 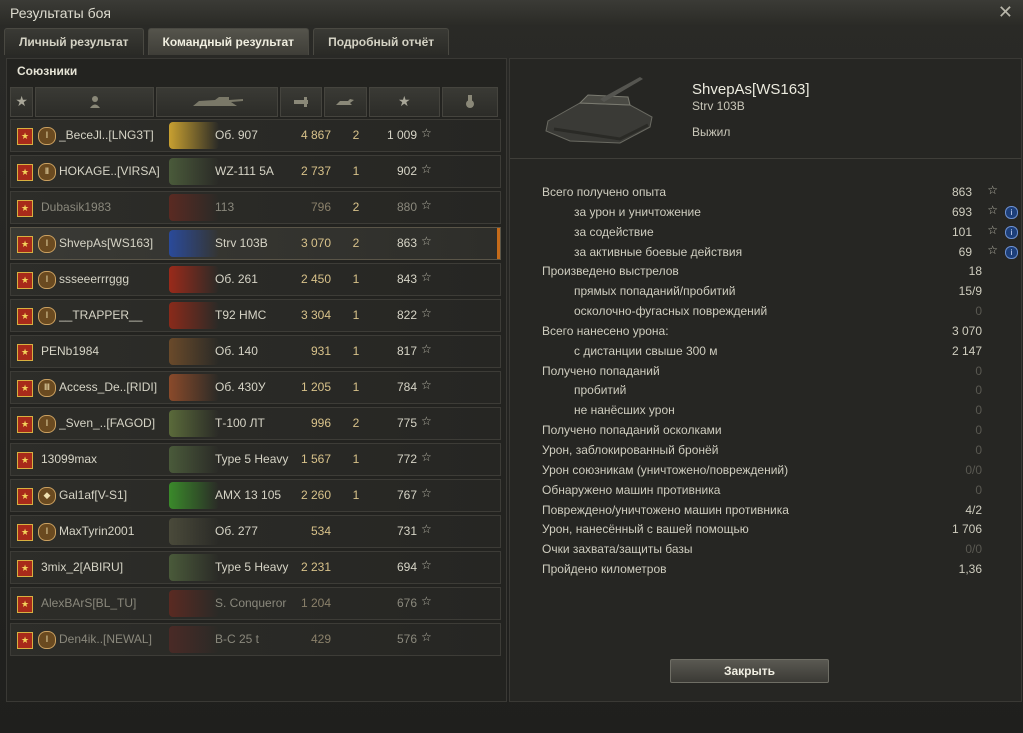 I want to click on kills-value: 2, so click(x=356, y=207).